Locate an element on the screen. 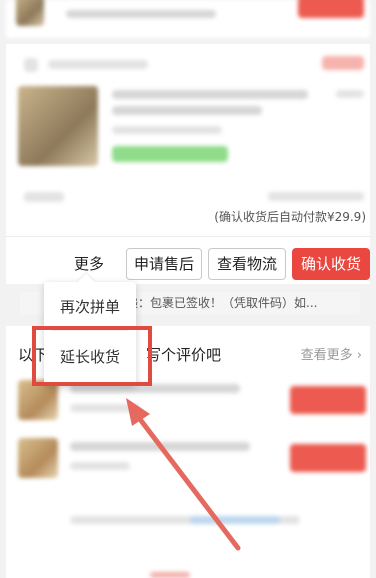  price-placeholder is located at coordinates (350, 94).